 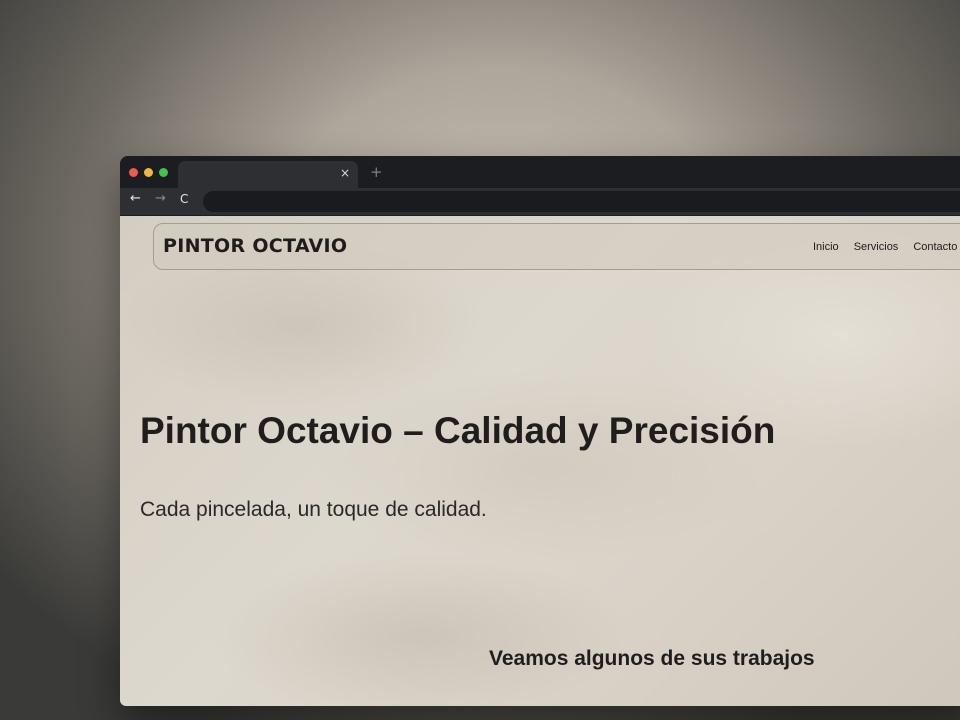 I want to click on reload-icon: C, so click(x=184, y=199).